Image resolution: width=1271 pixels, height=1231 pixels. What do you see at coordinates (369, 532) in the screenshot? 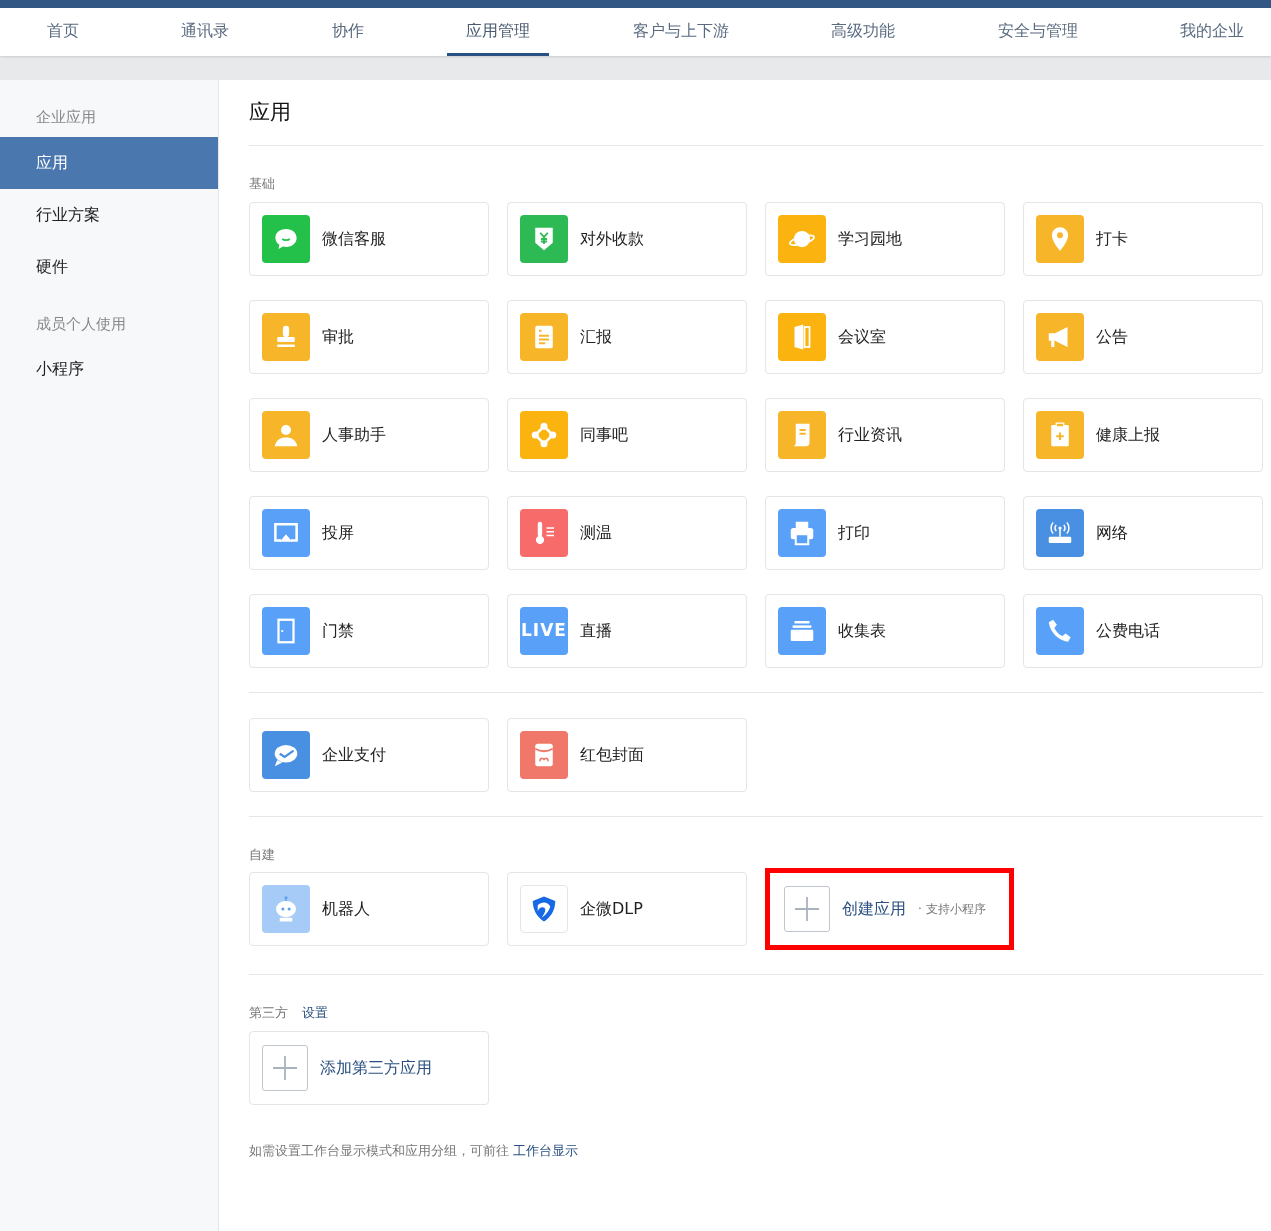
I see `app-card: 投屏` at bounding box center [369, 532].